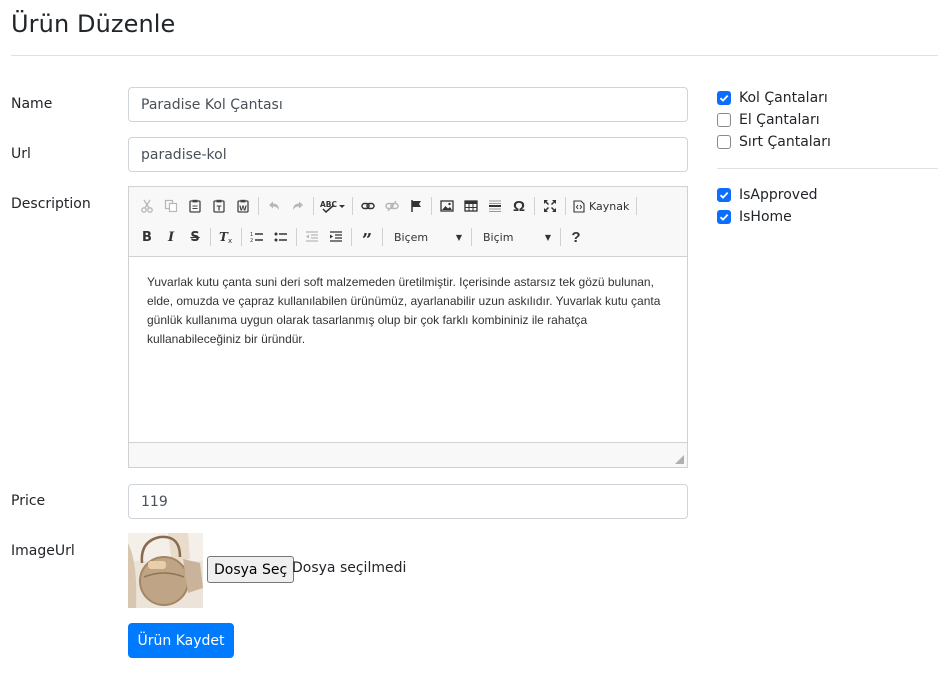  Describe the element at coordinates (93, 24) in the screenshot. I see `page-title: Ürün Düzenle` at that location.